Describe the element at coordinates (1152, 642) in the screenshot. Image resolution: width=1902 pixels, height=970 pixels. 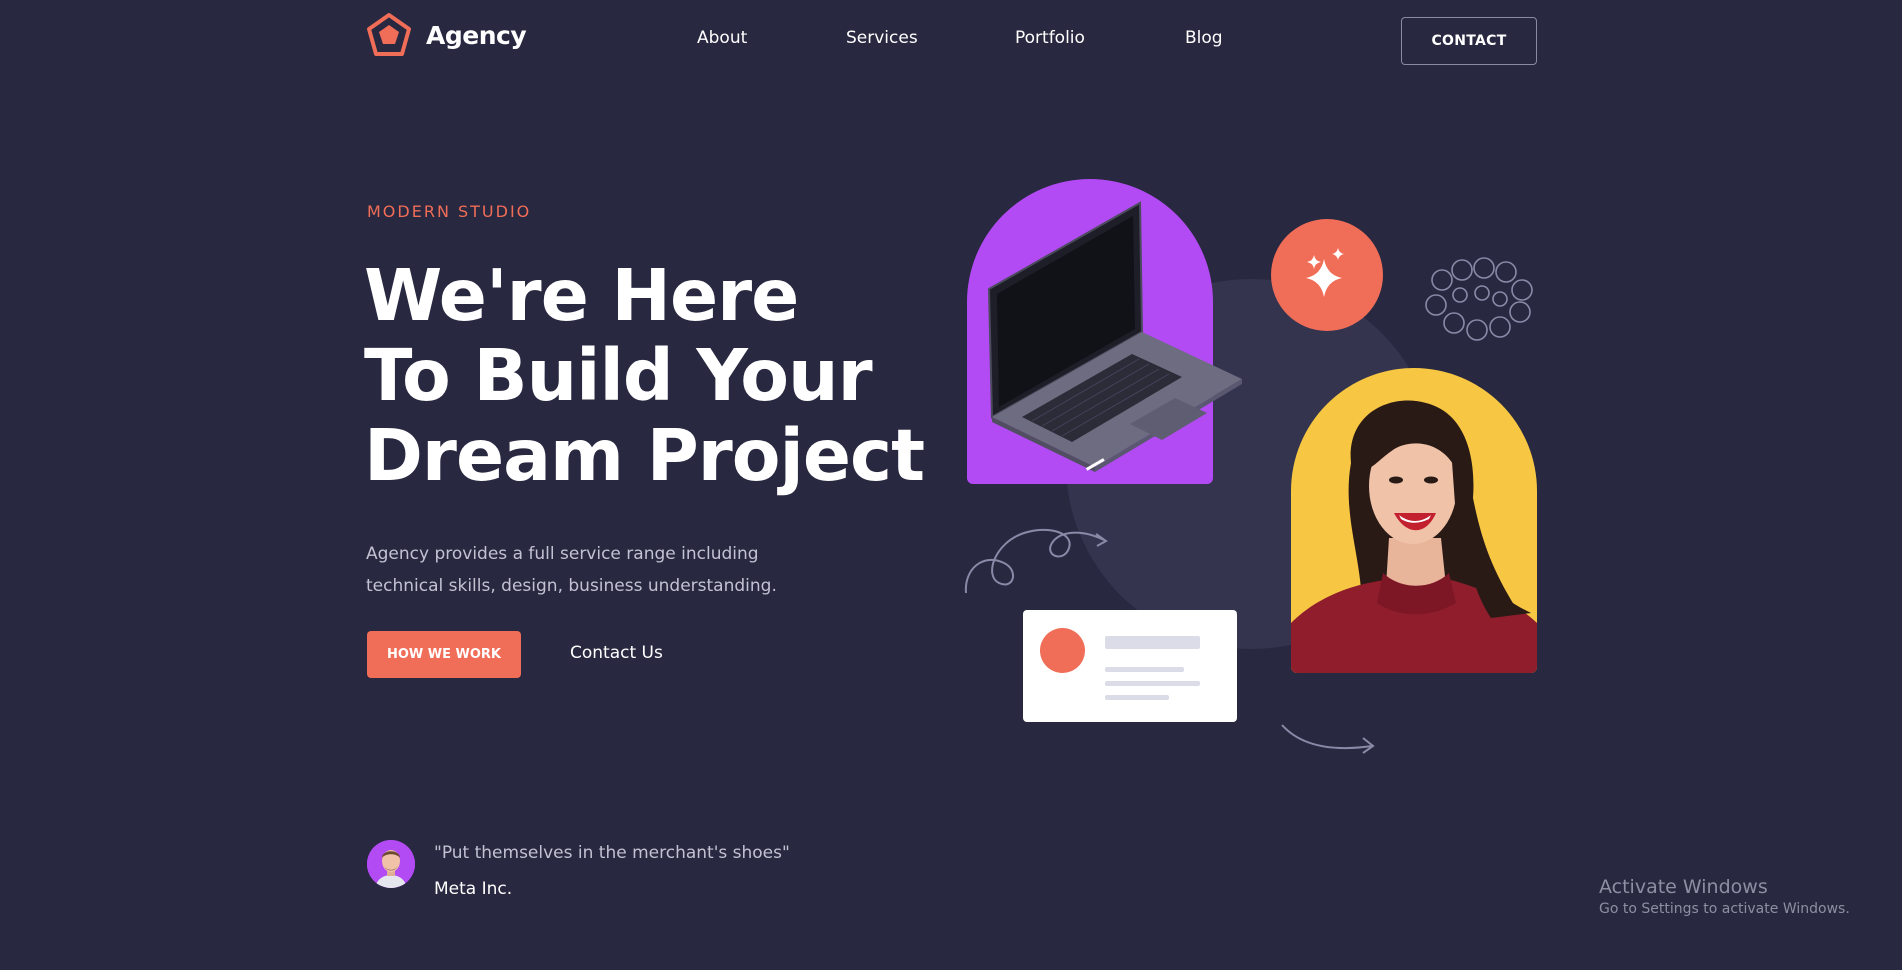
I see `card-title-line` at that location.